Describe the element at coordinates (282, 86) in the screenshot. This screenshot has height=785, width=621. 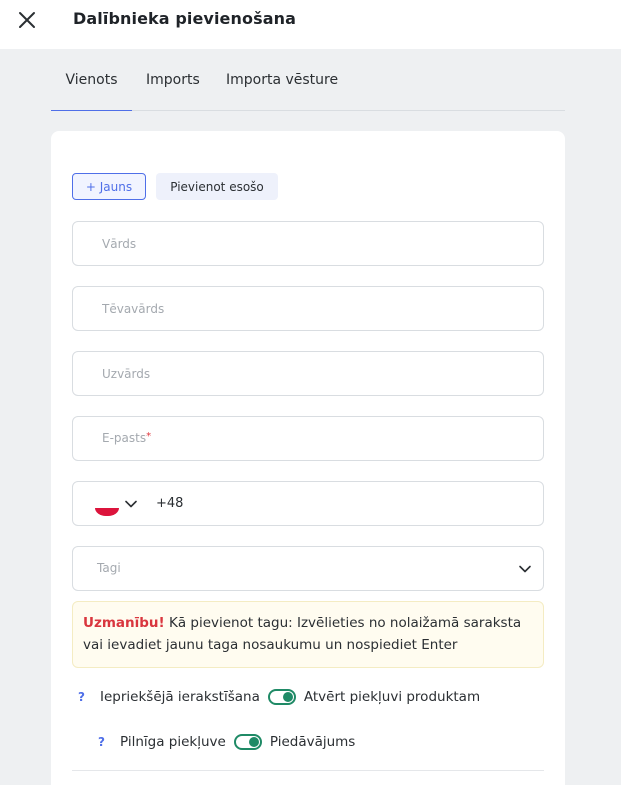
I see `tab-import-history: Importa vēsture` at that location.